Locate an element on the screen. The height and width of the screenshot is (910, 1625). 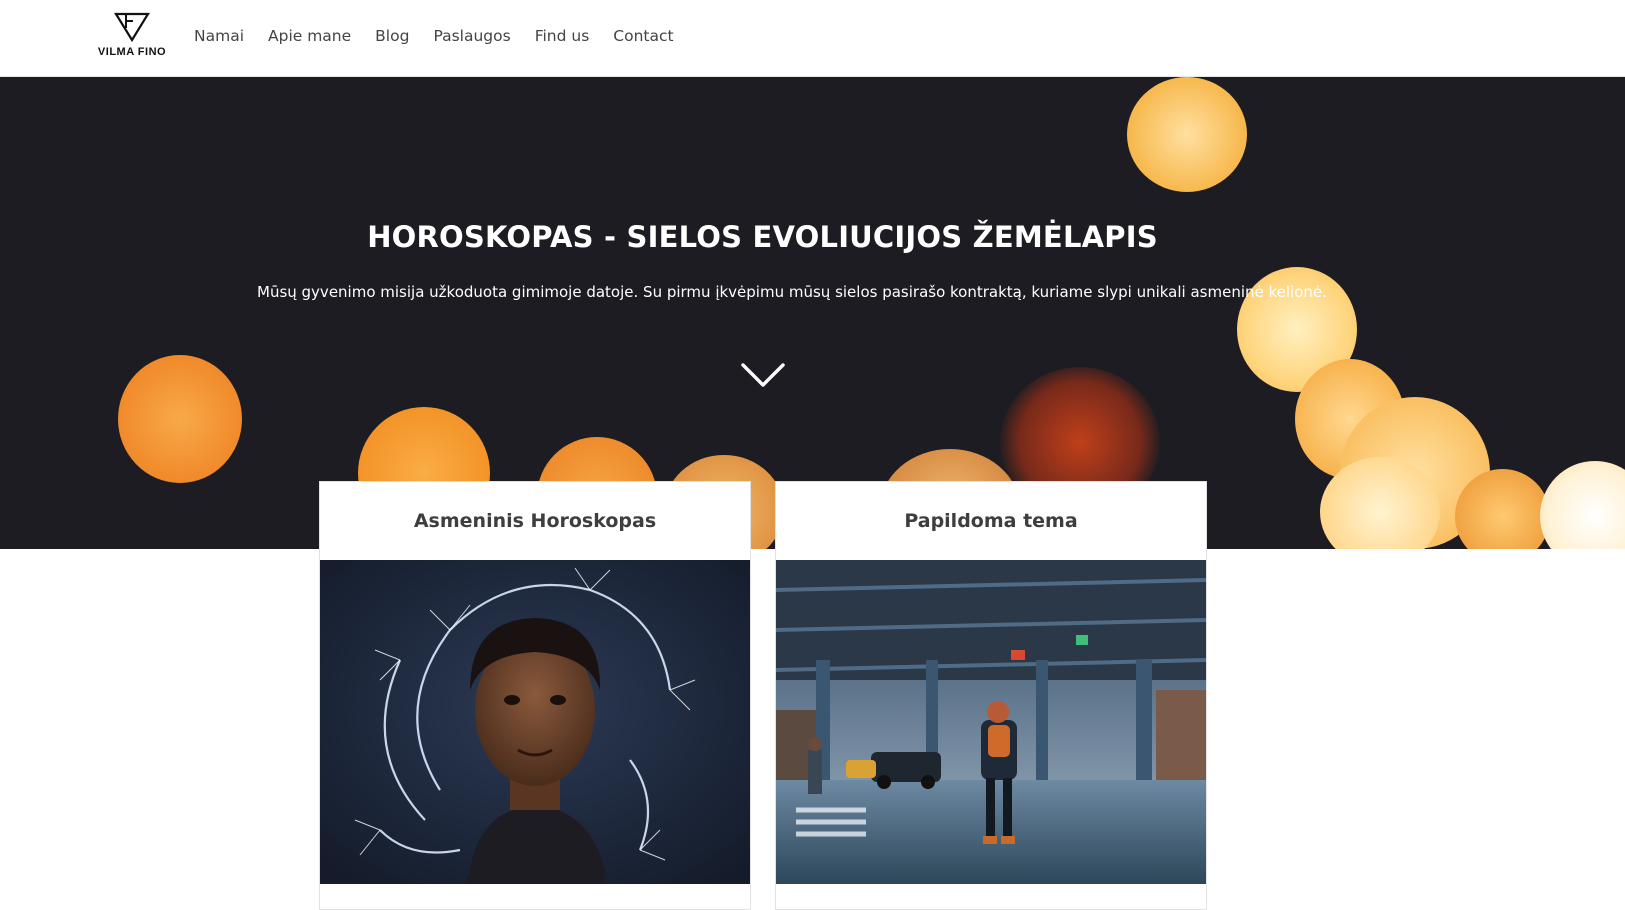
nav-item-apie-mane: Apie mane is located at coordinates (309, 36).